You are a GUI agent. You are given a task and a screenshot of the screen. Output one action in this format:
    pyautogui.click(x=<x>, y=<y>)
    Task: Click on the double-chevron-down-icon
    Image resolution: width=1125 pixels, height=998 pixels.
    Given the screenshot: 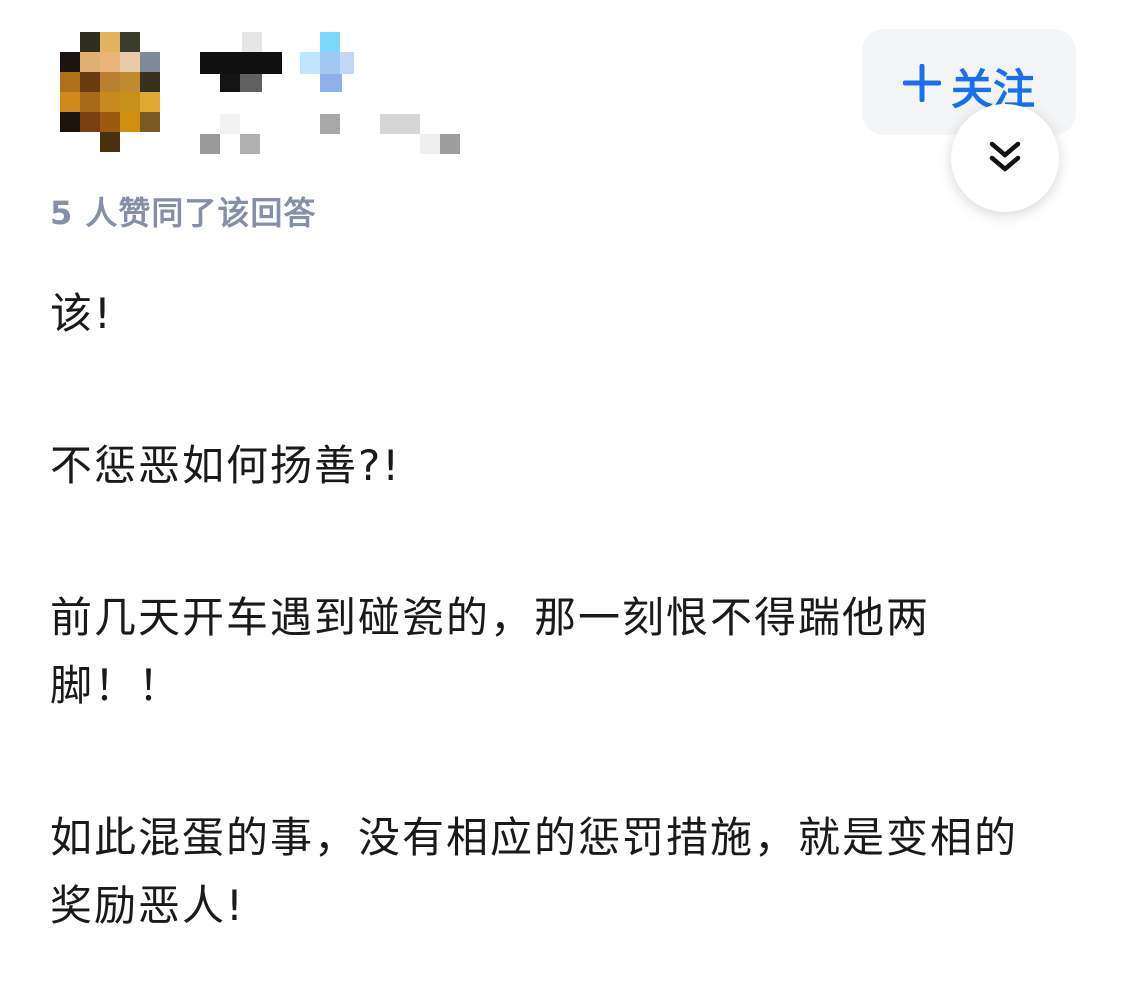 What is the action you would take?
    pyautogui.click(x=1005, y=156)
    